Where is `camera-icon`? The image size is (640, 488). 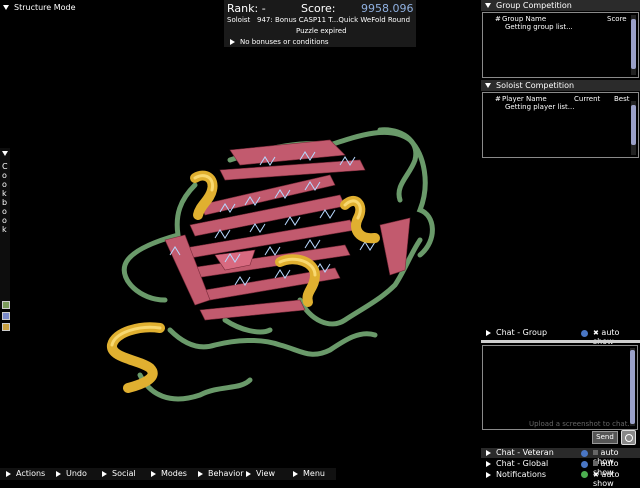
camera-icon is located at coordinates (629, 438).